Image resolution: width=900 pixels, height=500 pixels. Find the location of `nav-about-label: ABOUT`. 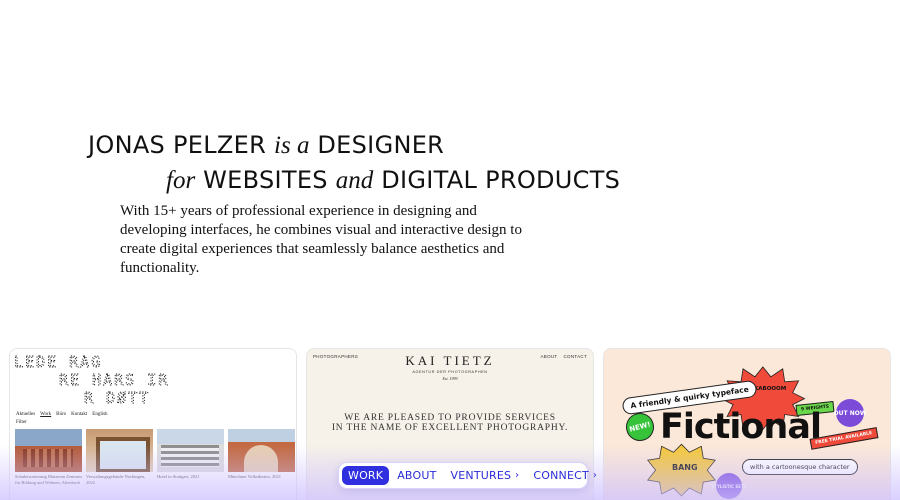

nav-about-label: ABOUT is located at coordinates (417, 475).